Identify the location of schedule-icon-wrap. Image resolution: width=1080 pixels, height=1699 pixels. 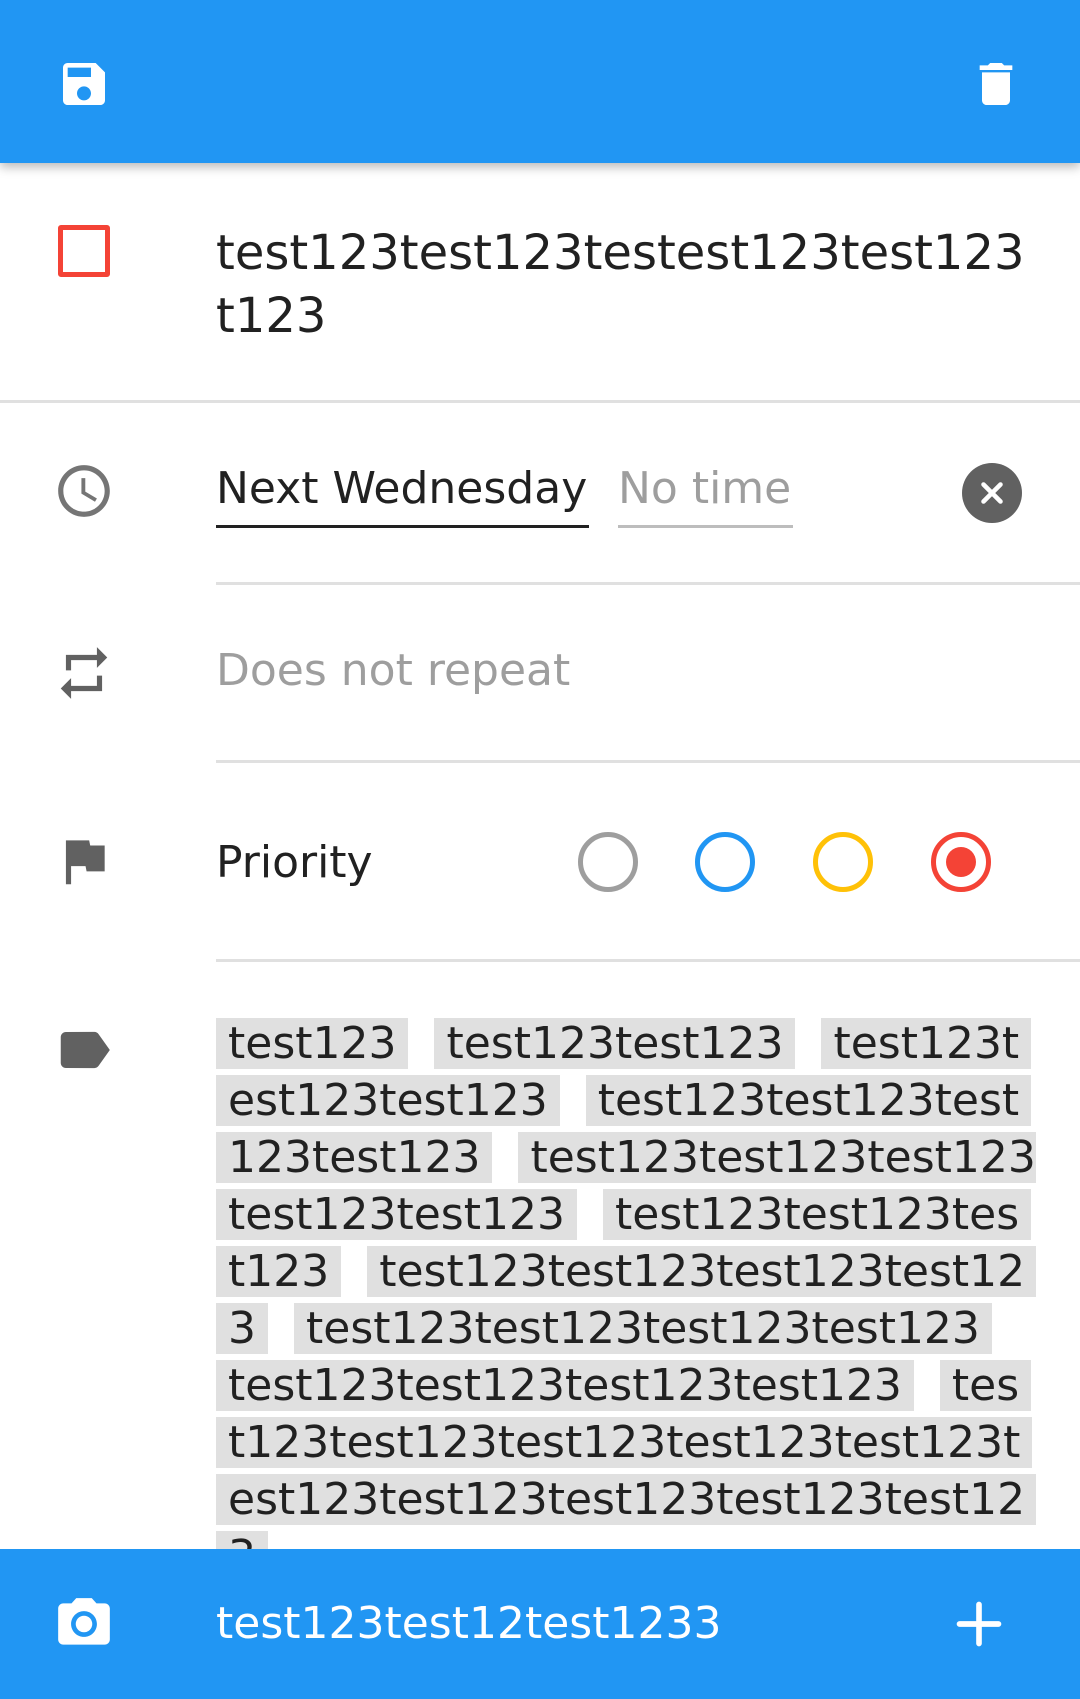
(84, 491).